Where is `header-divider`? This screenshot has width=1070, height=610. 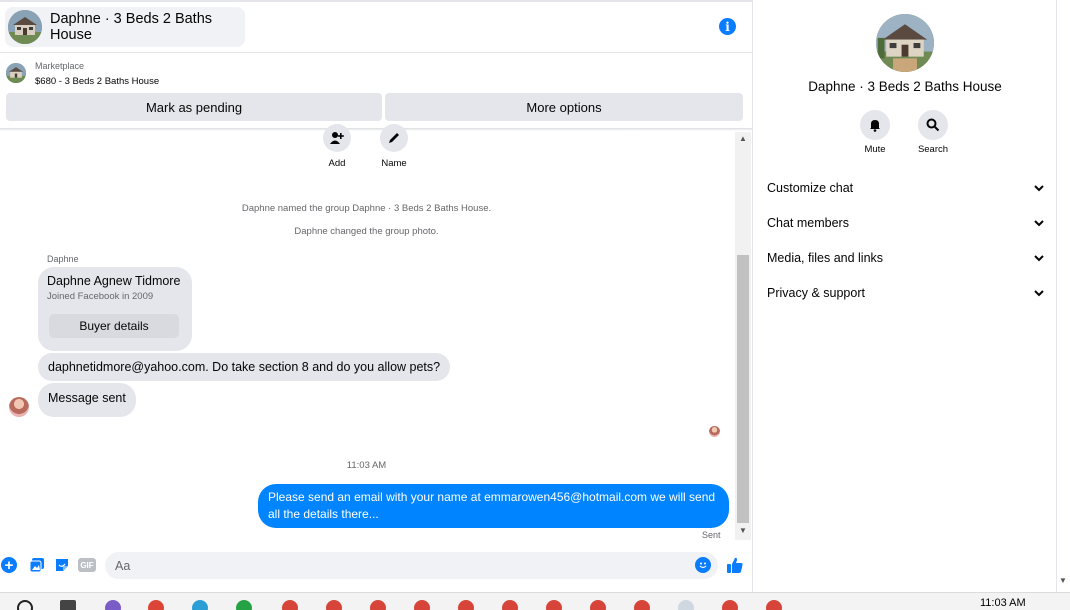 header-divider is located at coordinates (376, 52).